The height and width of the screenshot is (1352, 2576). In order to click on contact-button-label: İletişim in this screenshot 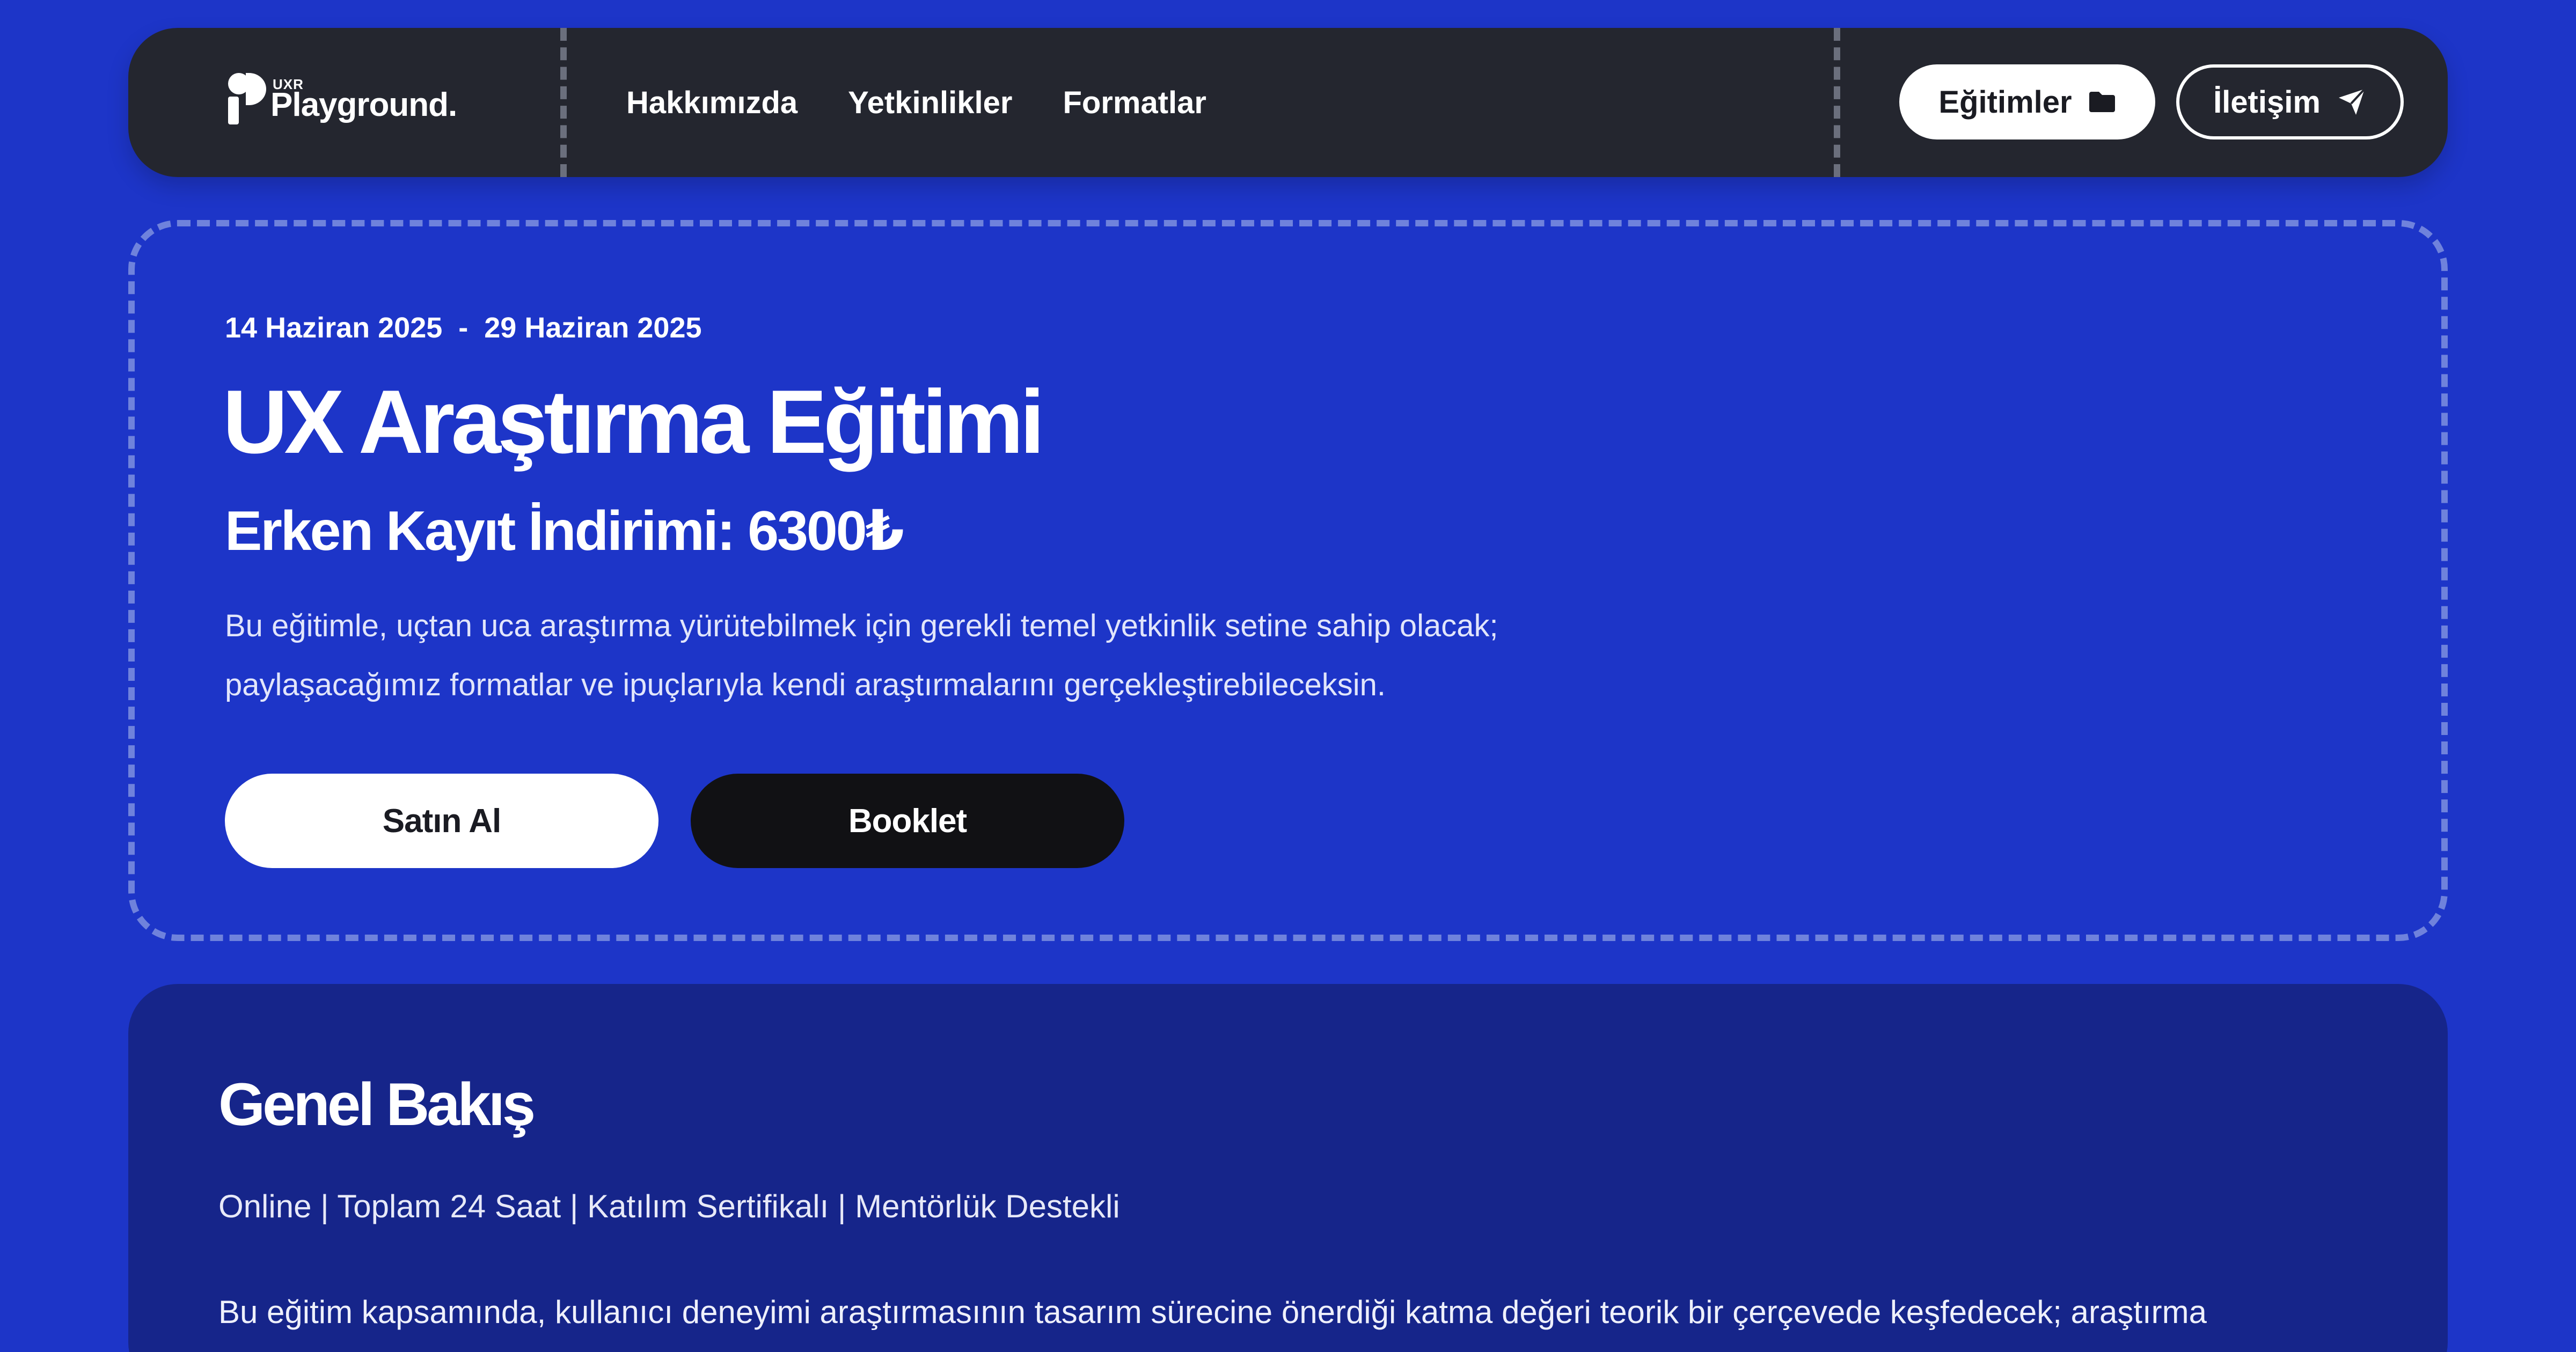, I will do `click(2267, 102)`.